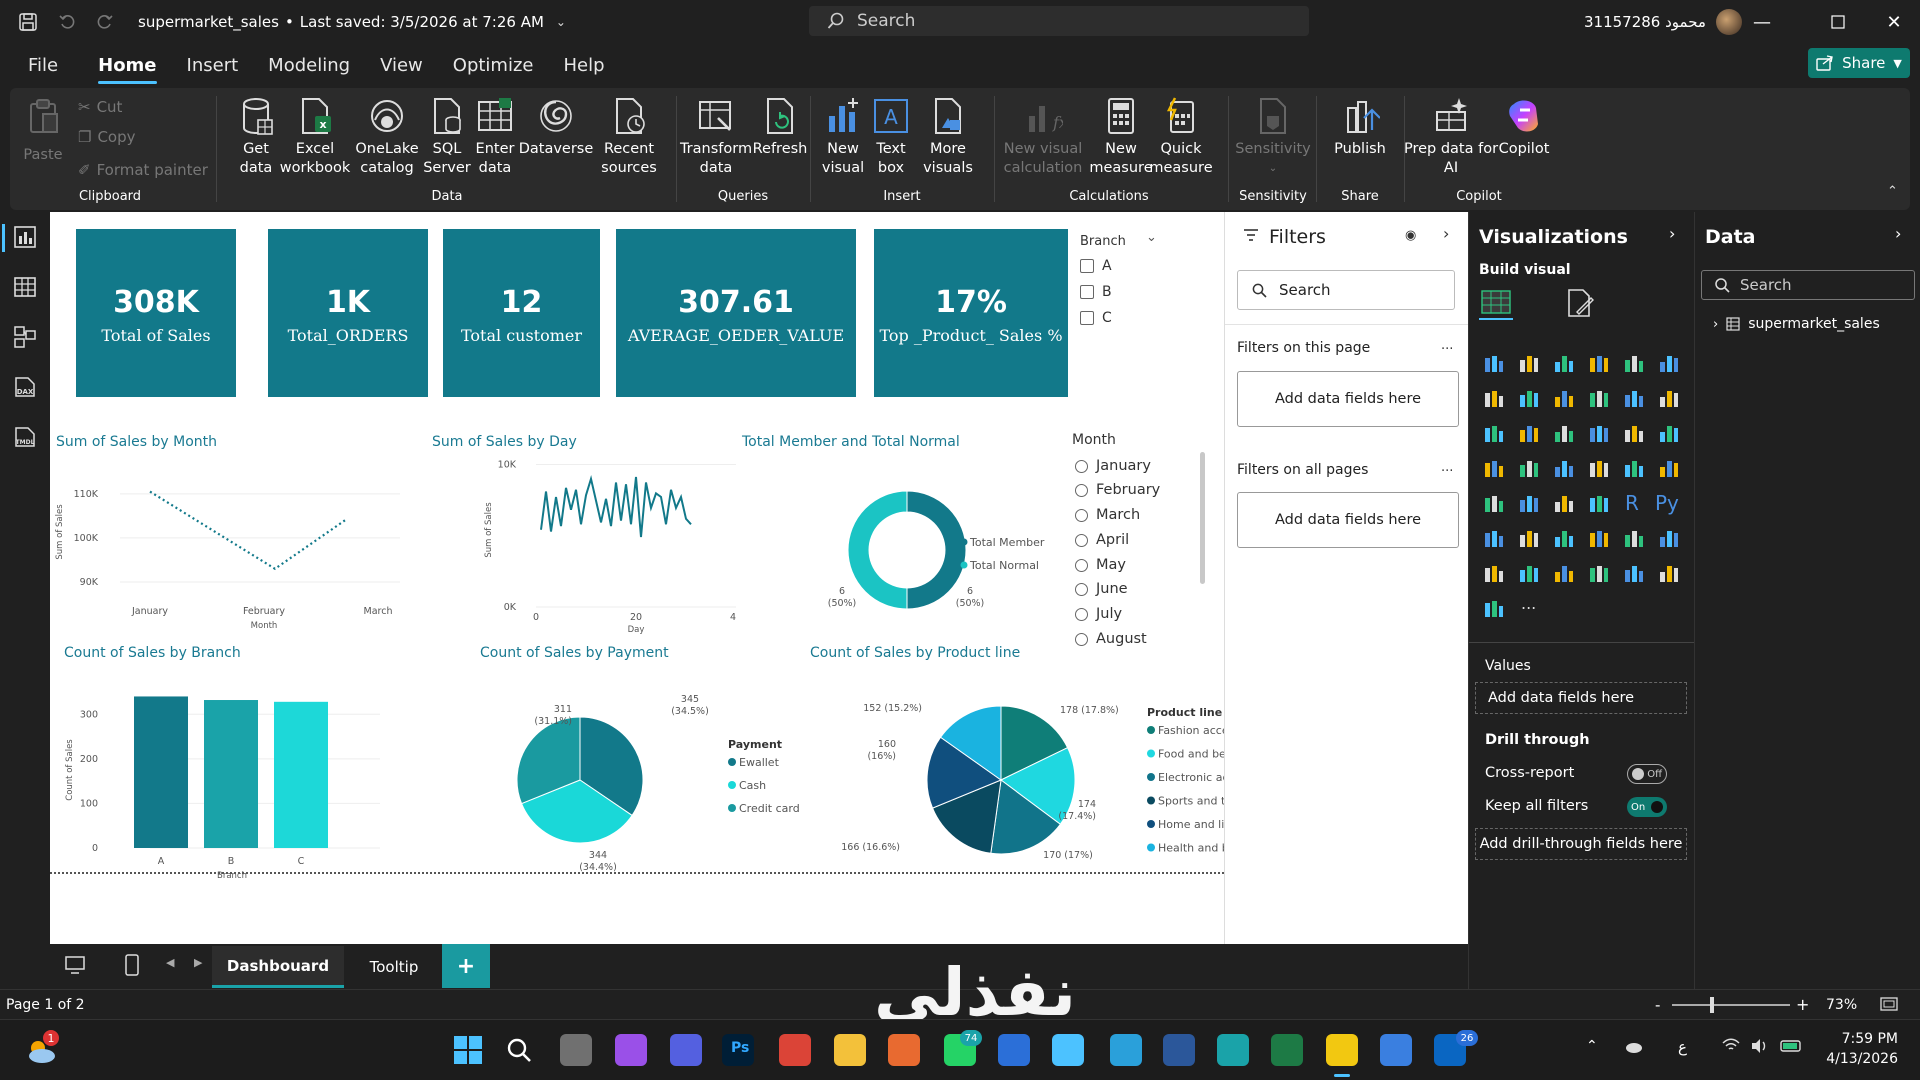 The width and height of the screenshot is (1920, 1080). I want to click on viz-kpi-icon, so click(1494, 503).